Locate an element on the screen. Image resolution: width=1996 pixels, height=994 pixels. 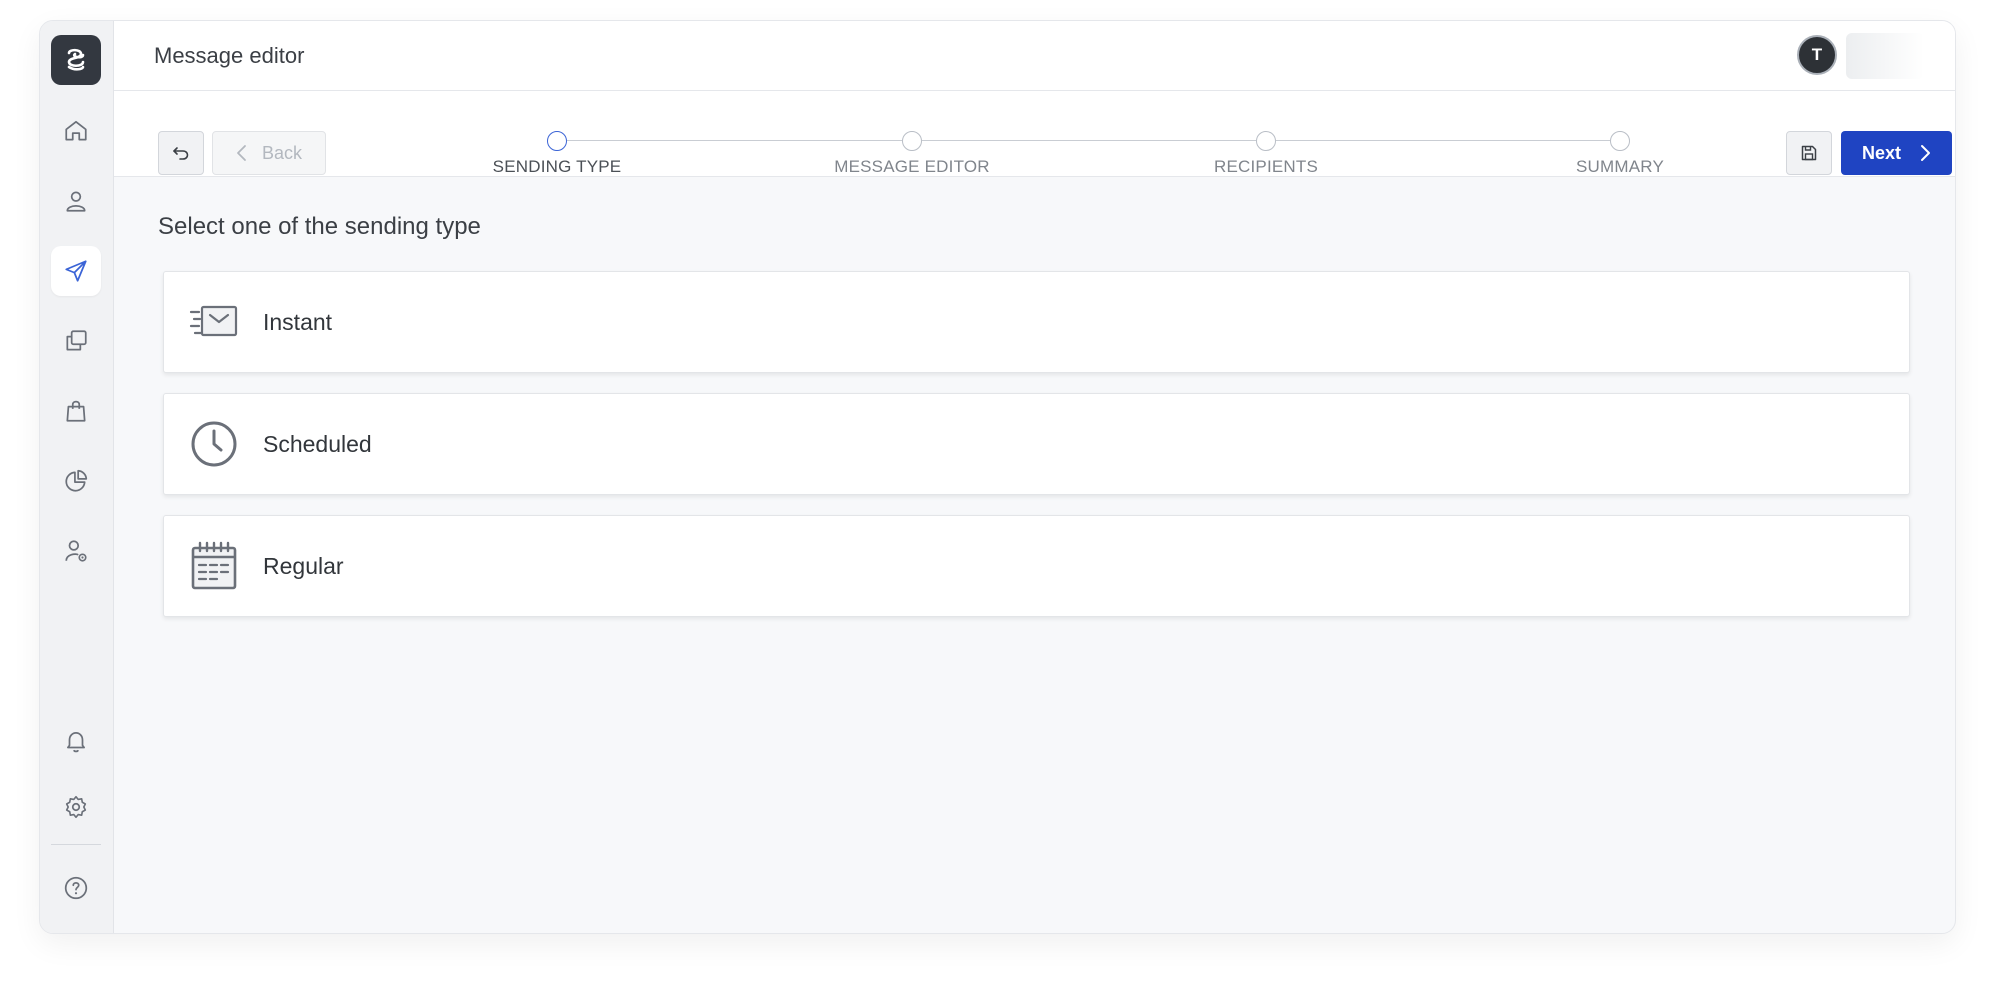
sidebar-item-shop is located at coordinates (76, 411).